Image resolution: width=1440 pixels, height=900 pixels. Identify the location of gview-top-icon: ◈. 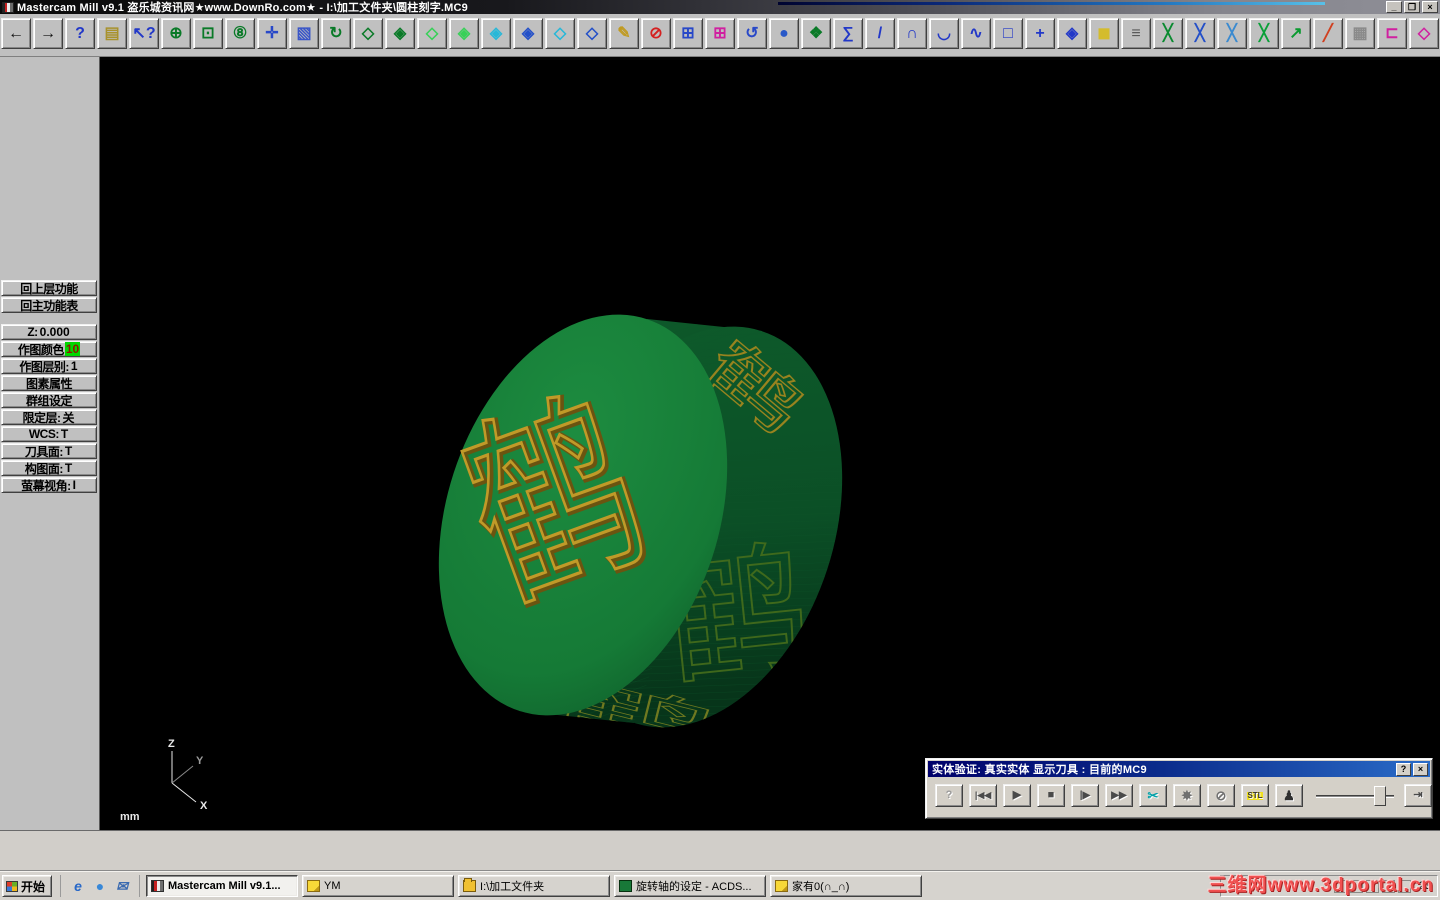
(496, 33).